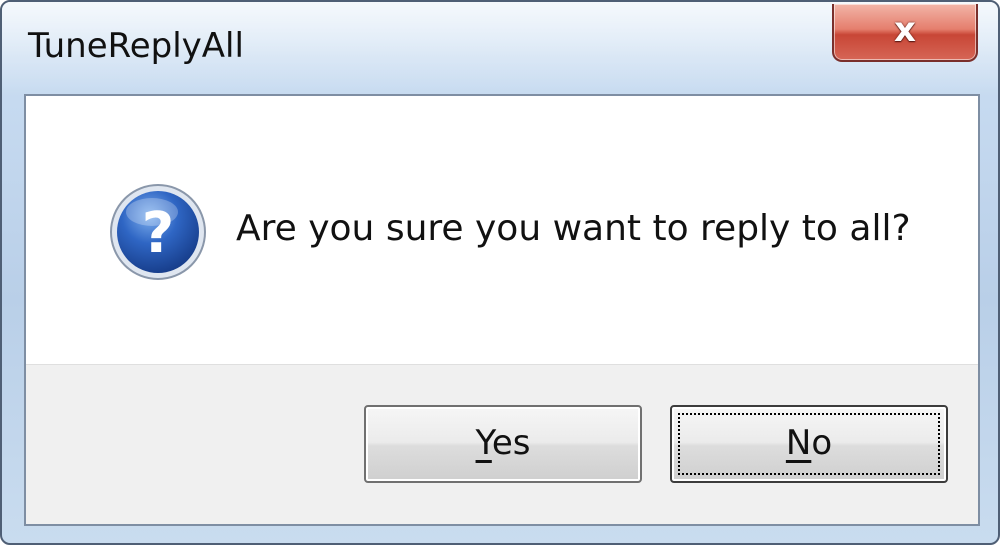 Image resolution: width=1000 pixels, height=545 pixels. Describe the element at coordinates (483, 443) in the screenshot. I see `yes-mnemonic: Y` at that location.